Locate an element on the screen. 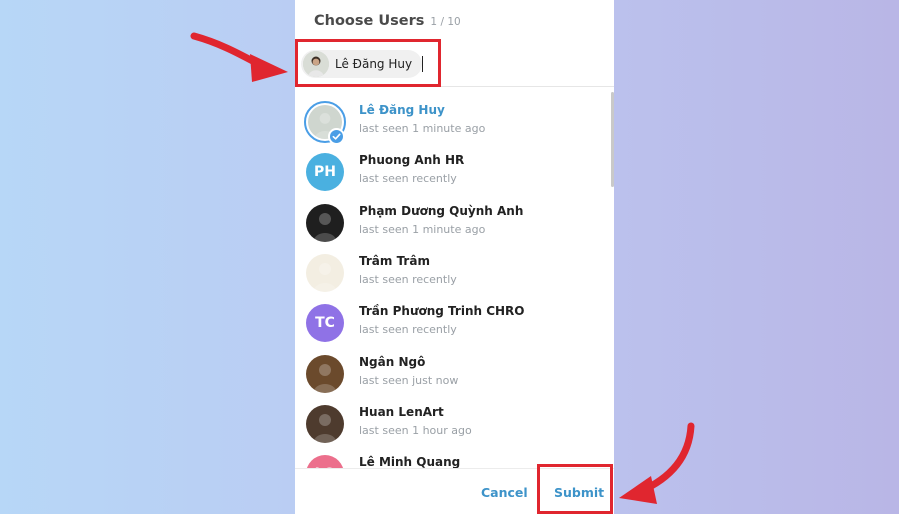 The image size is (899, 514). selected-user-chip: Lê Đăng Huy is located at coordinates (362, 64).